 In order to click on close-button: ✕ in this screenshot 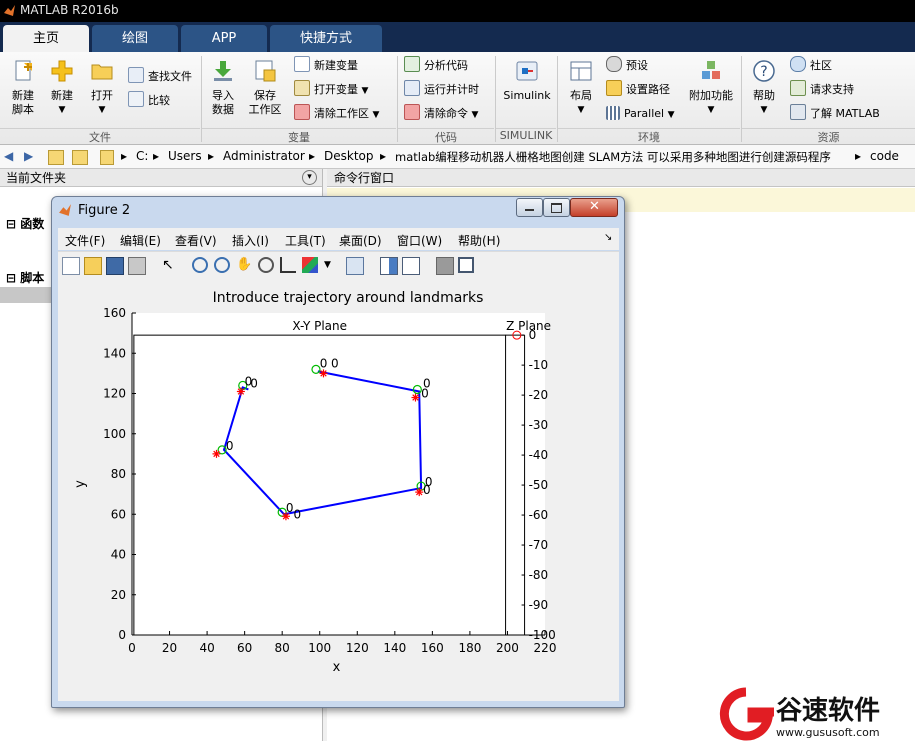, I will do `click(594, 207)`.